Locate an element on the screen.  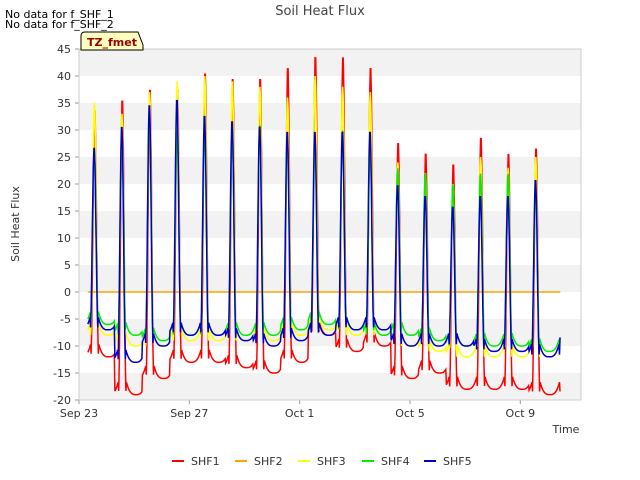
legend: SHF1 SHF2 SHF3 SHF4 SHF5 is located at coordinates (322, 461).